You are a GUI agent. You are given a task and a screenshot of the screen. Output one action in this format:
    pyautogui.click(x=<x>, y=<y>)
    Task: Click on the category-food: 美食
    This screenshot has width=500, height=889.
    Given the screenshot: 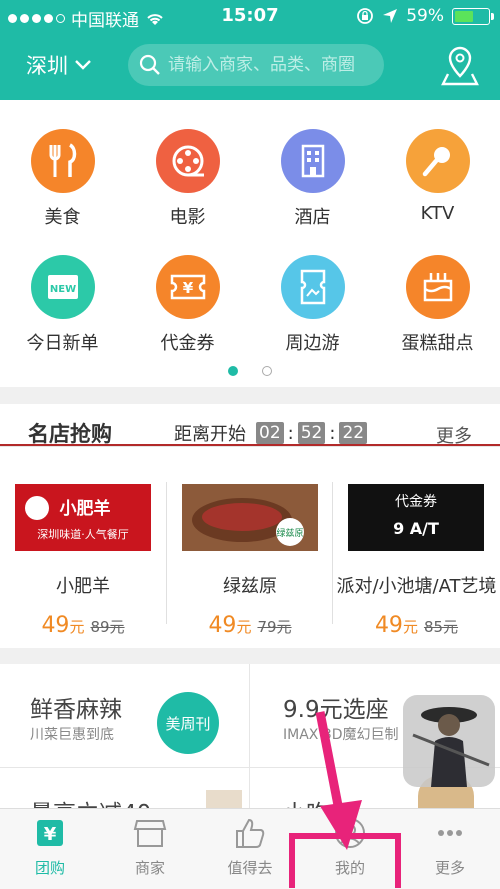 What is the action you would take?
    pyautogui.click(x=62, y=179)
    